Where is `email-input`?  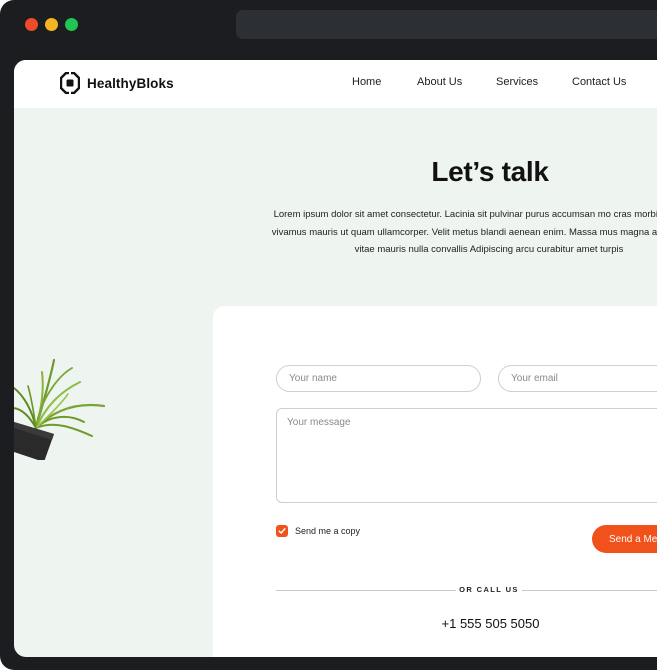 email-input is located at coordinates (577, 378).